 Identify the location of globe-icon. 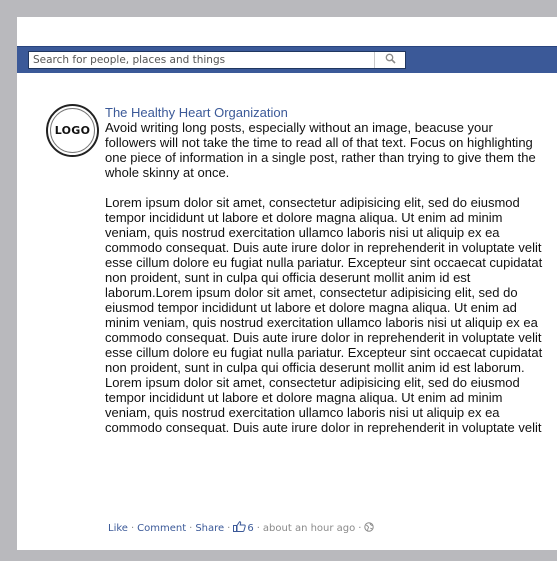
(369, 528).